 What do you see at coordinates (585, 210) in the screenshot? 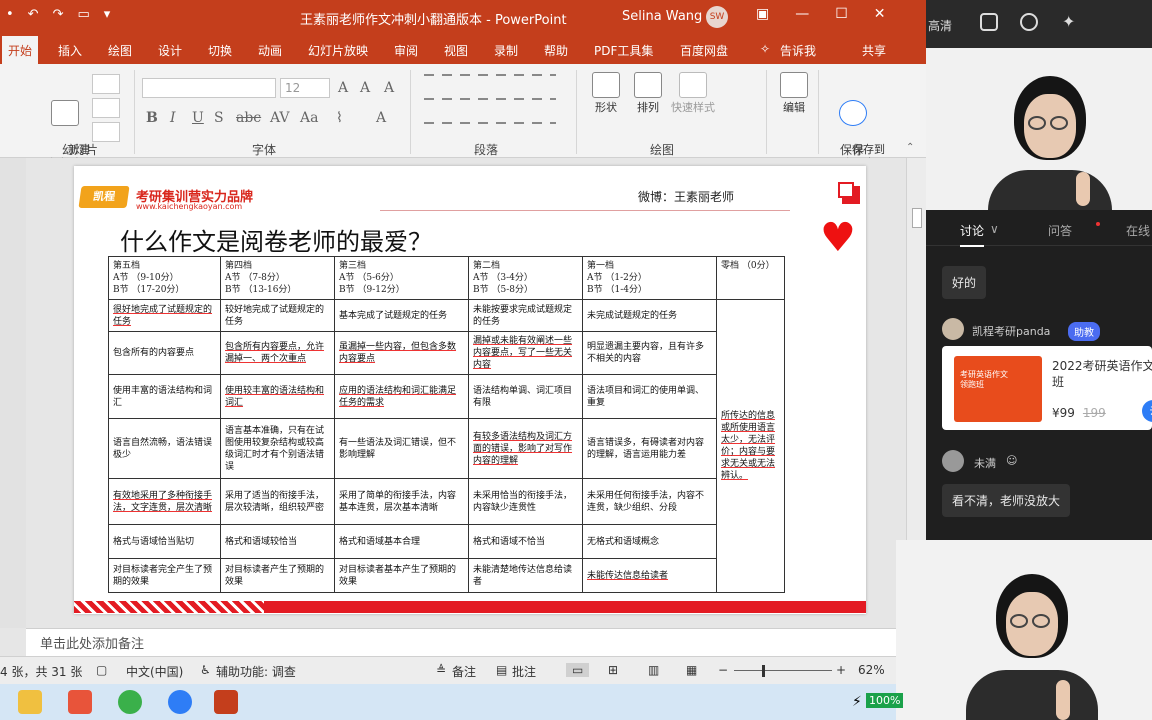
I see `header-divider` at bounding box center [585, 210].